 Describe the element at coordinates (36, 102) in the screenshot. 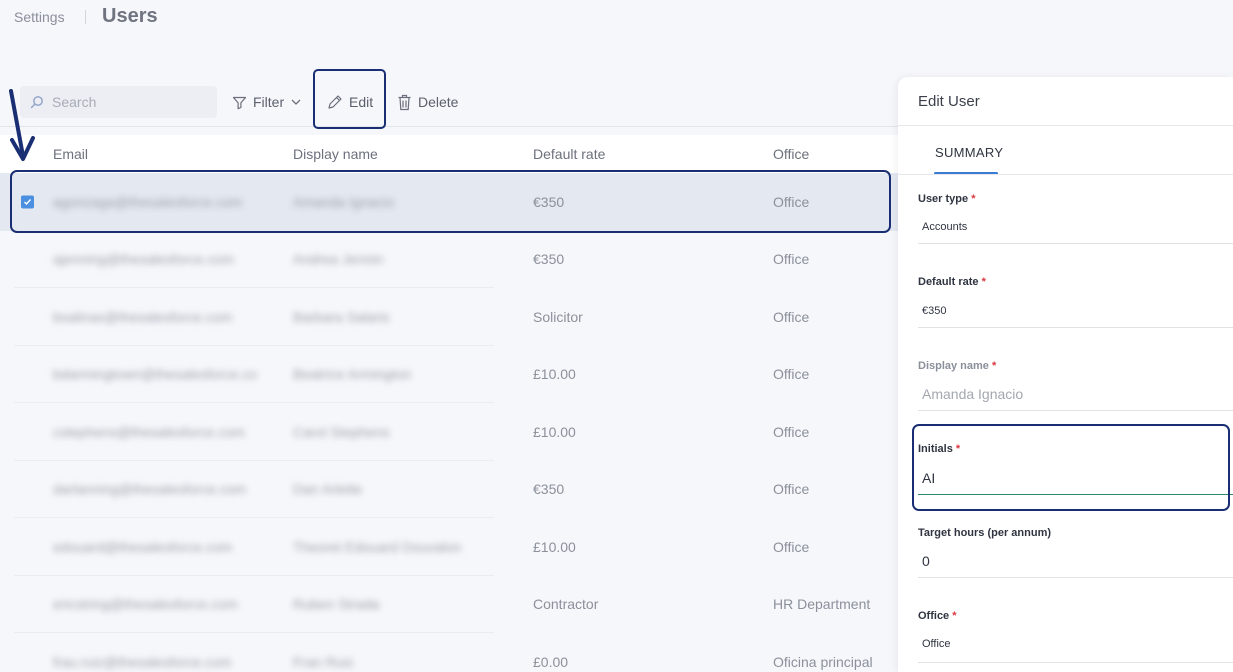

I see `search-icon` at that location.